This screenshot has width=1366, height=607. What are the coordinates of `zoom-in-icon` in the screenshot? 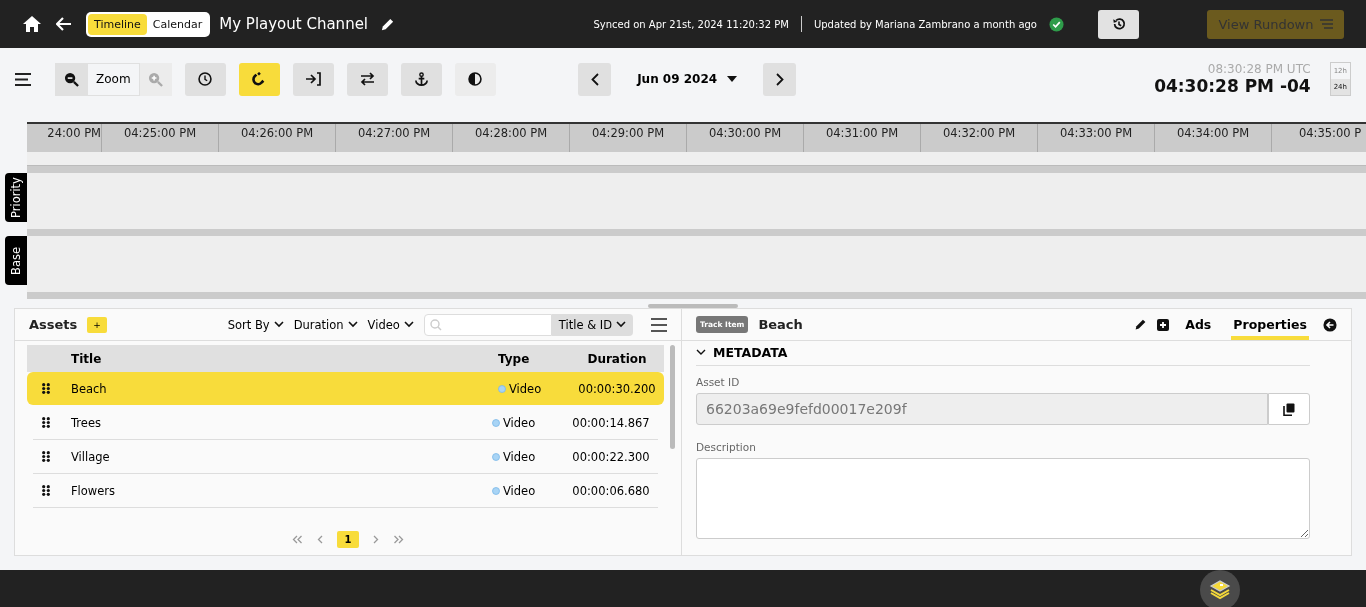 It's located at (156, 79).